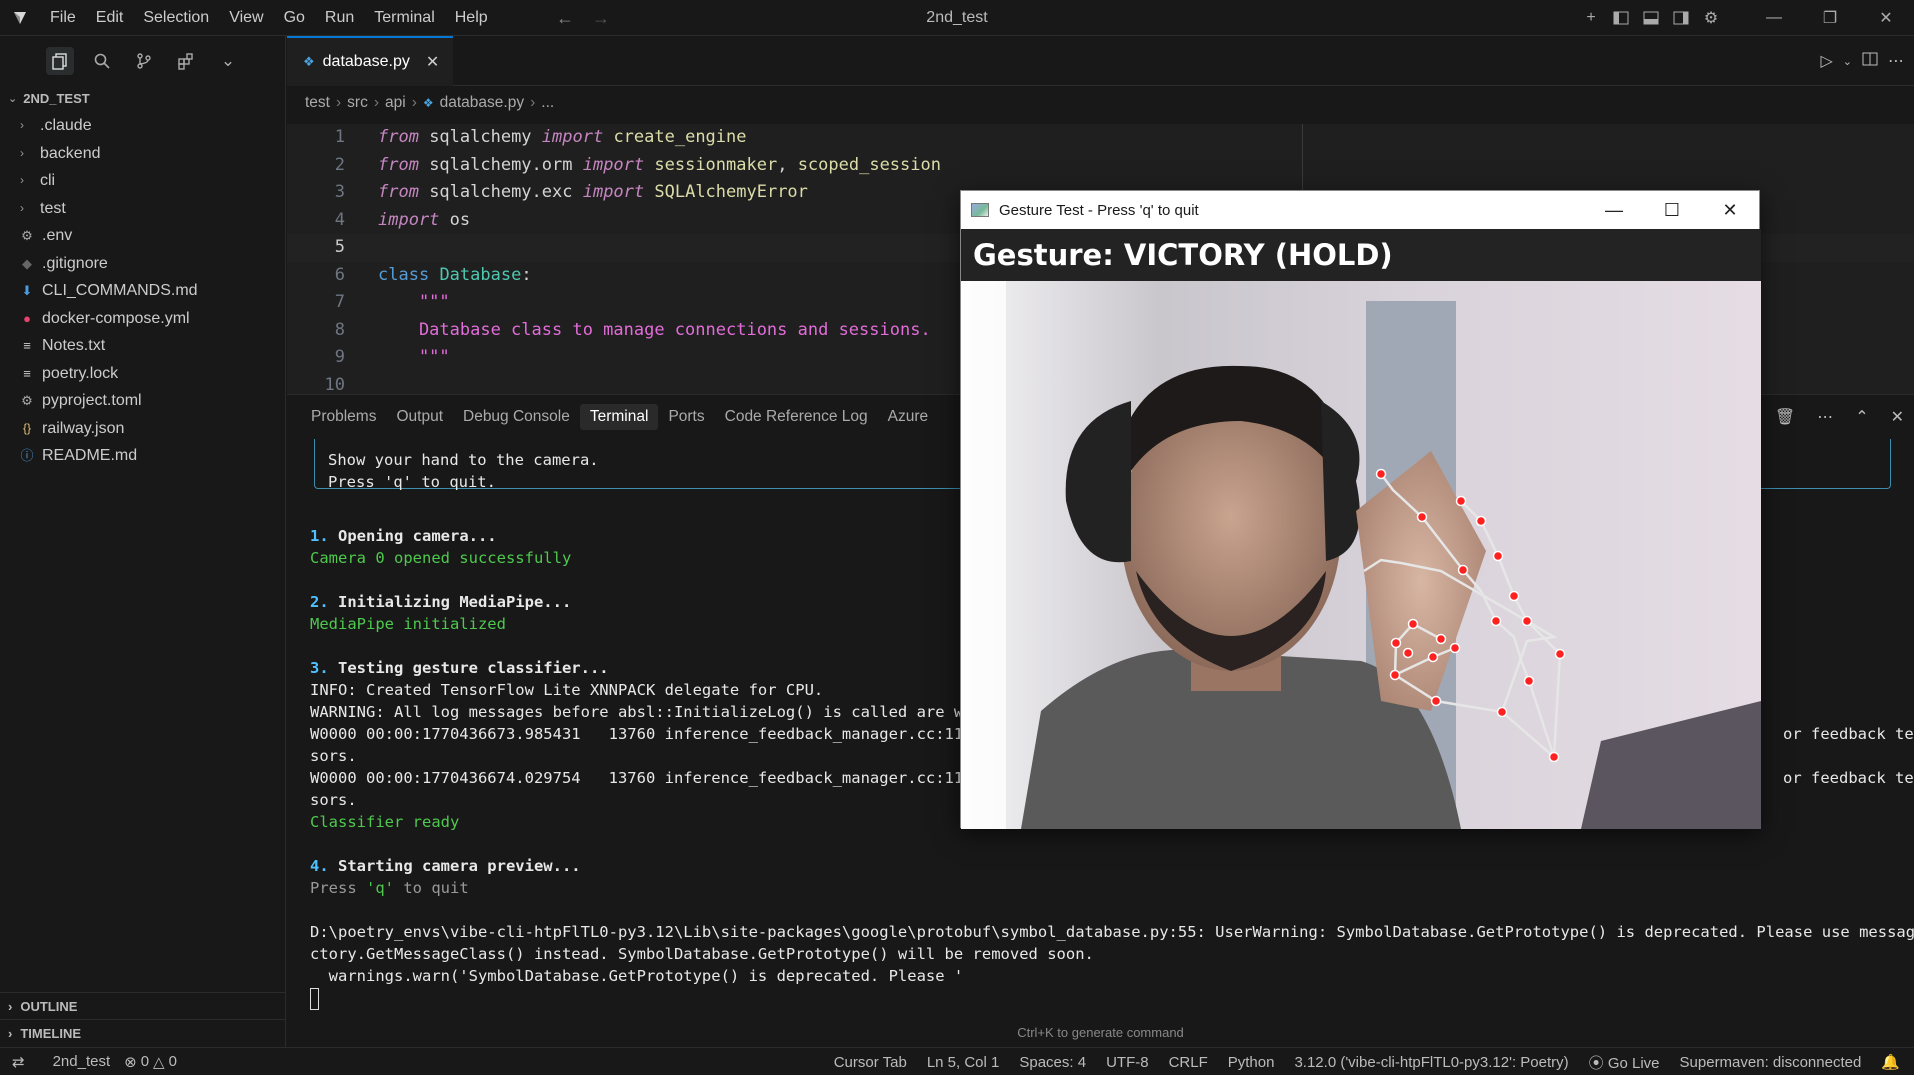 This screenshot has height=1075, width=1914. I want to click on tree-file-docker-compose: ● docker-compose.yml, so click(142, 319).